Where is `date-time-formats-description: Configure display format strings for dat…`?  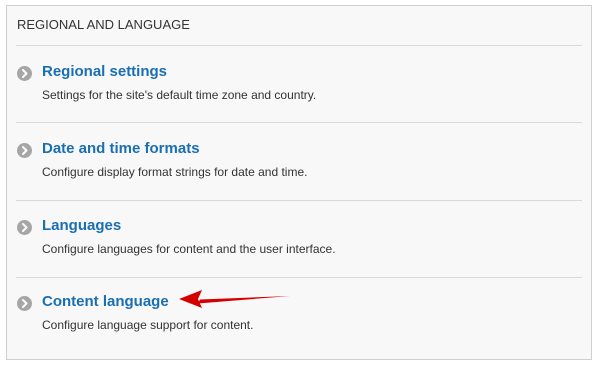 date-time-formats-description: Configure display format strings for dat… is located at coordinates (175, 172).